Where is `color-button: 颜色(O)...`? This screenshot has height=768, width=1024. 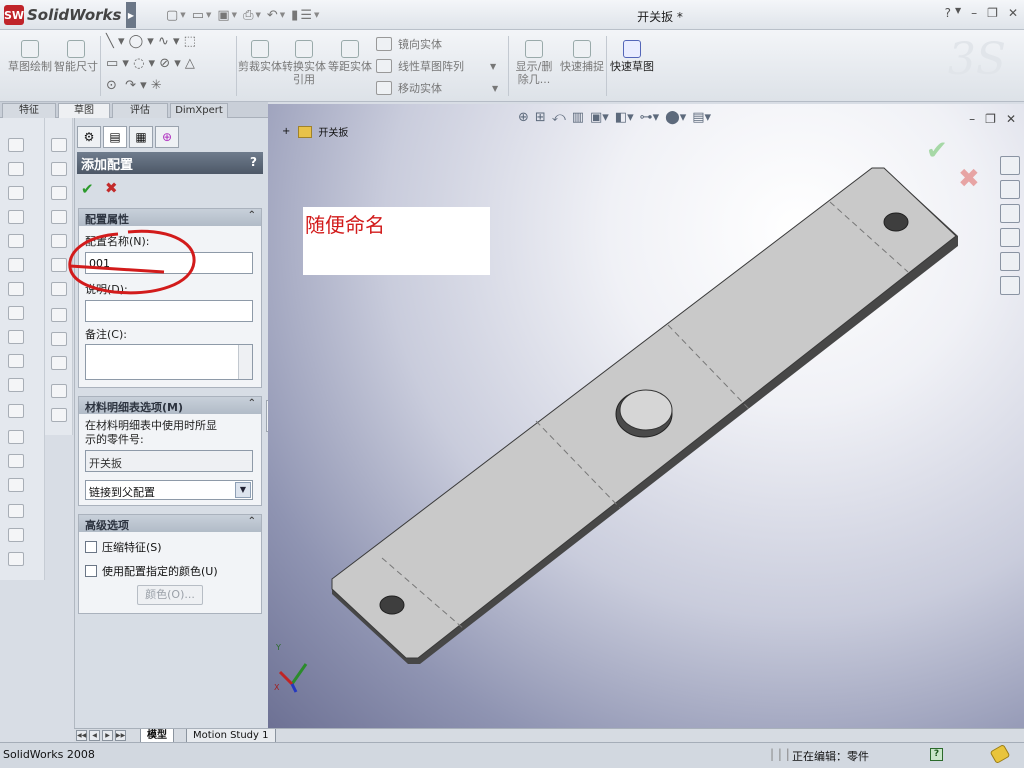
color-button: 颜色(O)... is located at coordinates (170, 595).